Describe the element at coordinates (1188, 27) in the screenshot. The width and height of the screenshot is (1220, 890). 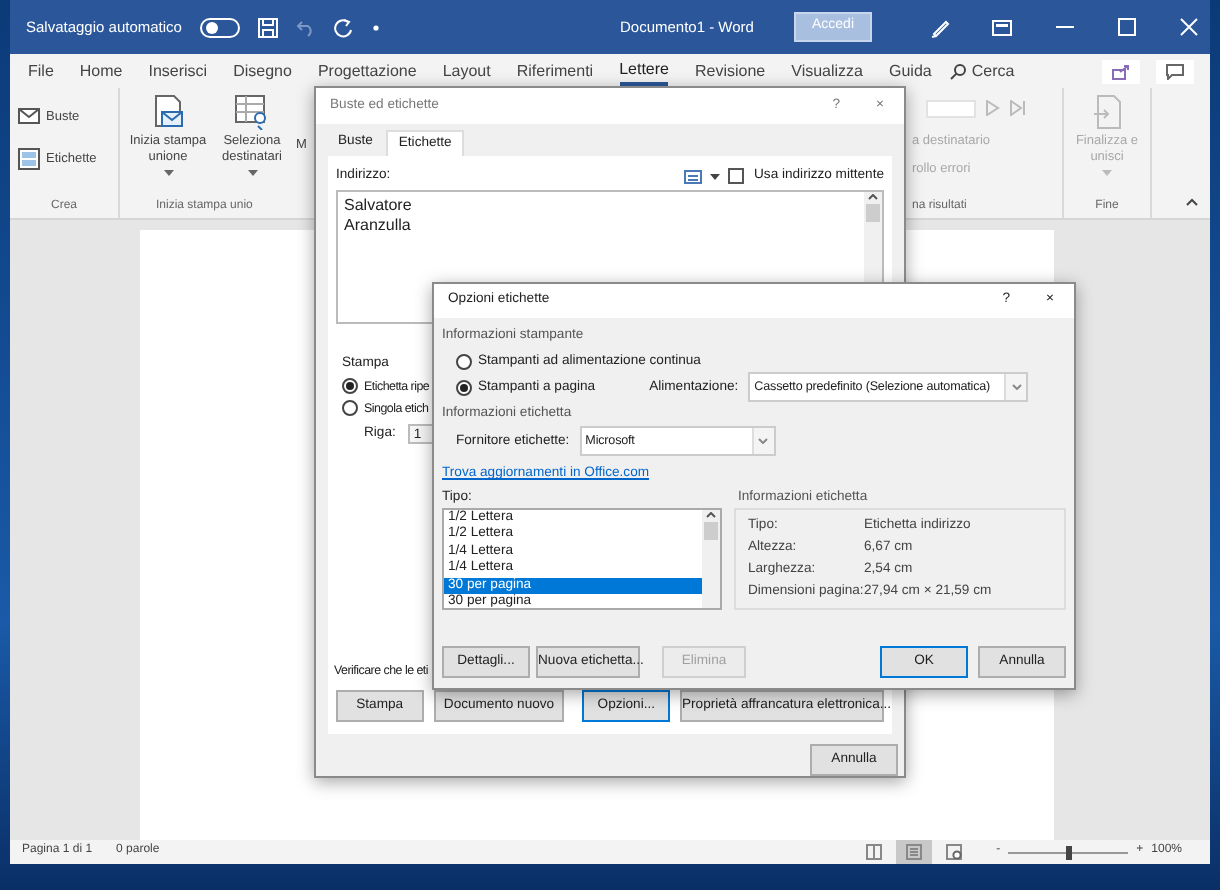
I see `close-icon` at that location.